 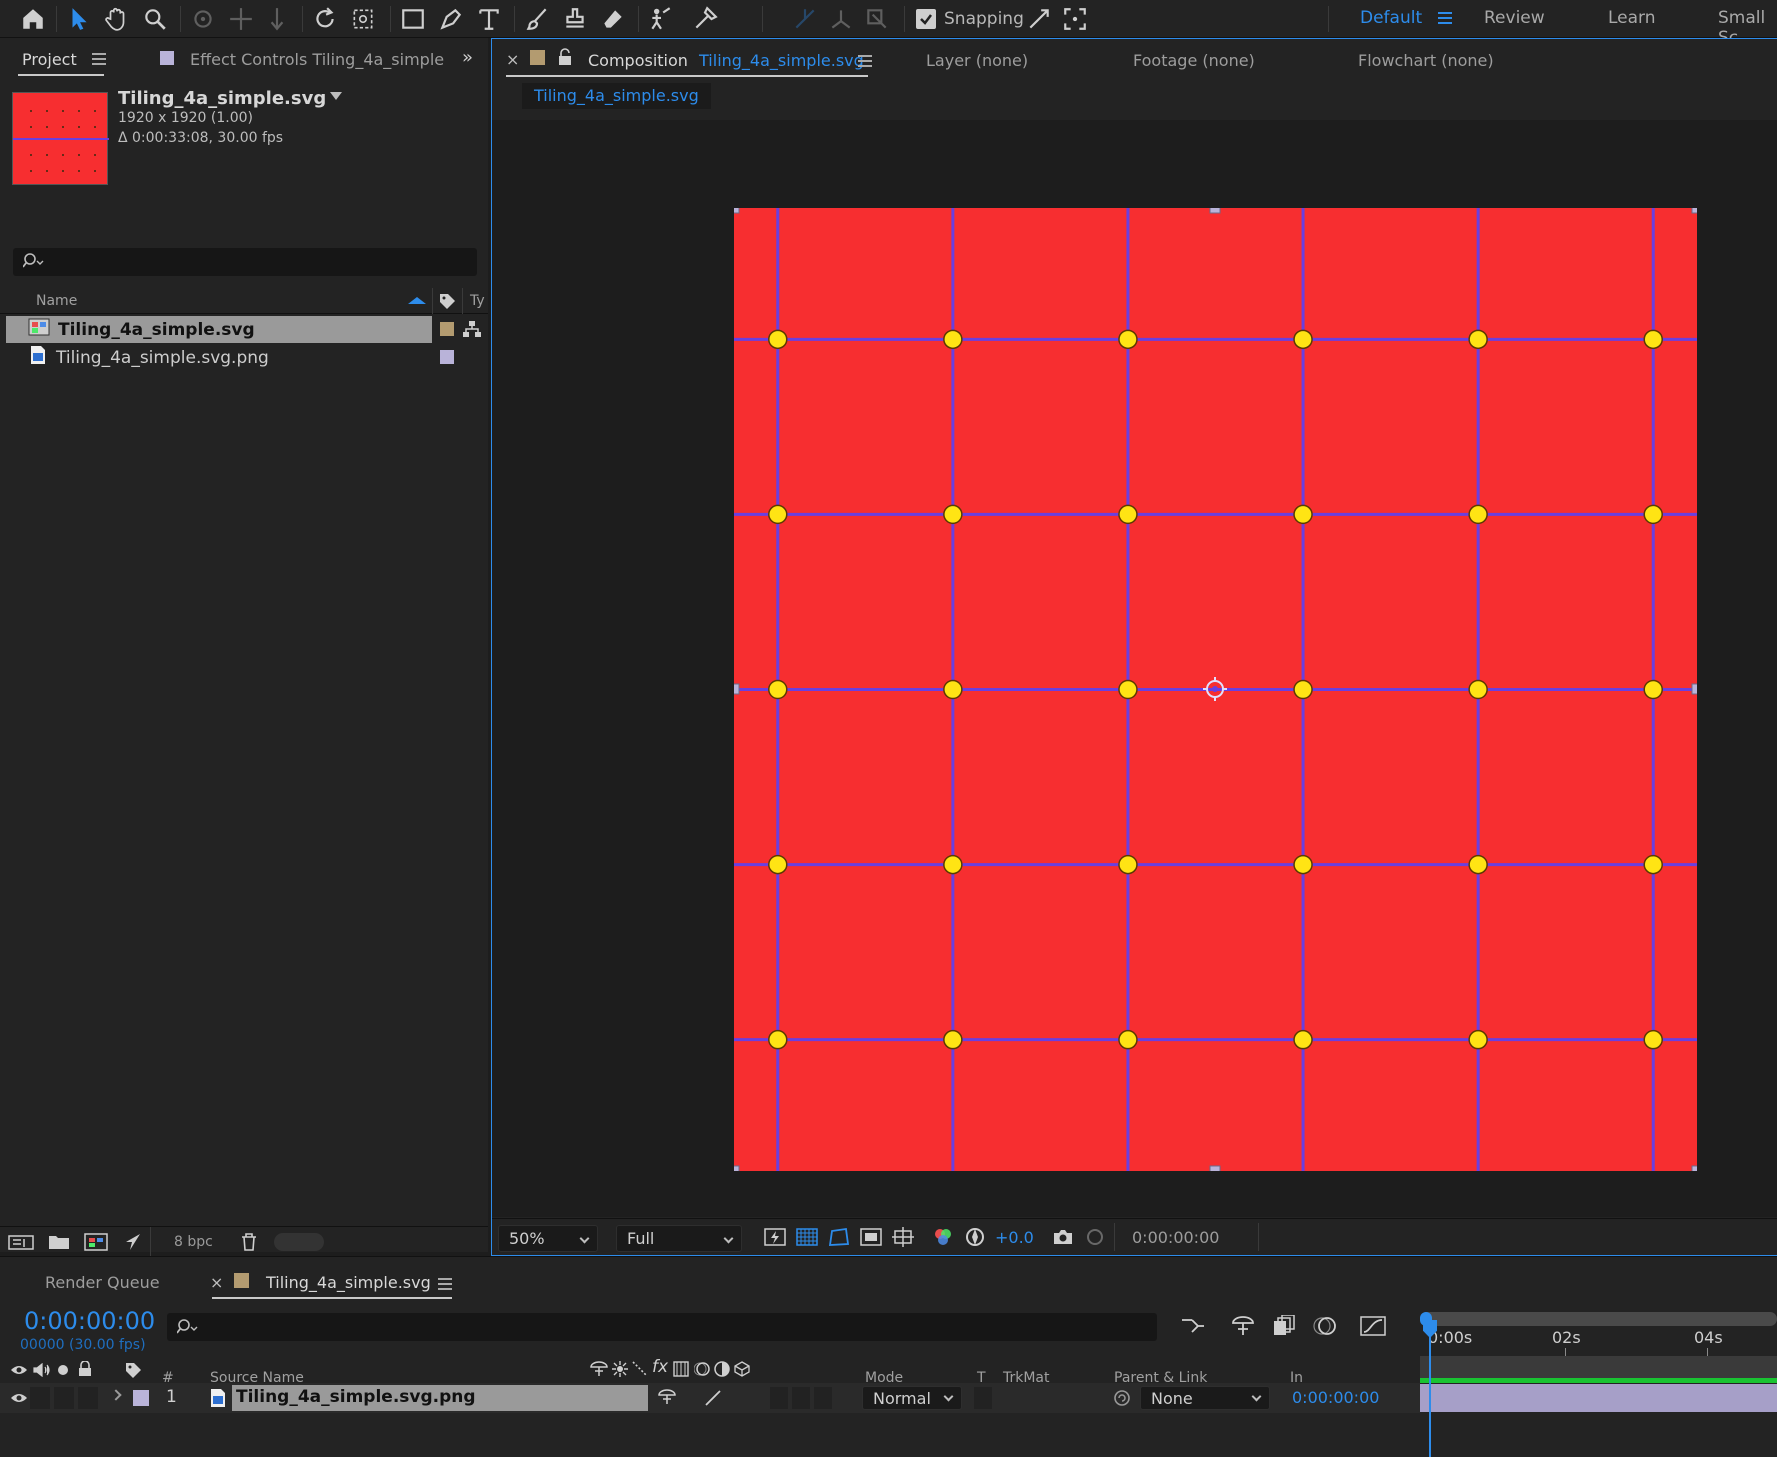 I want to click on blend-mode-dropdown: Normal, so click(x=912, y=1398).